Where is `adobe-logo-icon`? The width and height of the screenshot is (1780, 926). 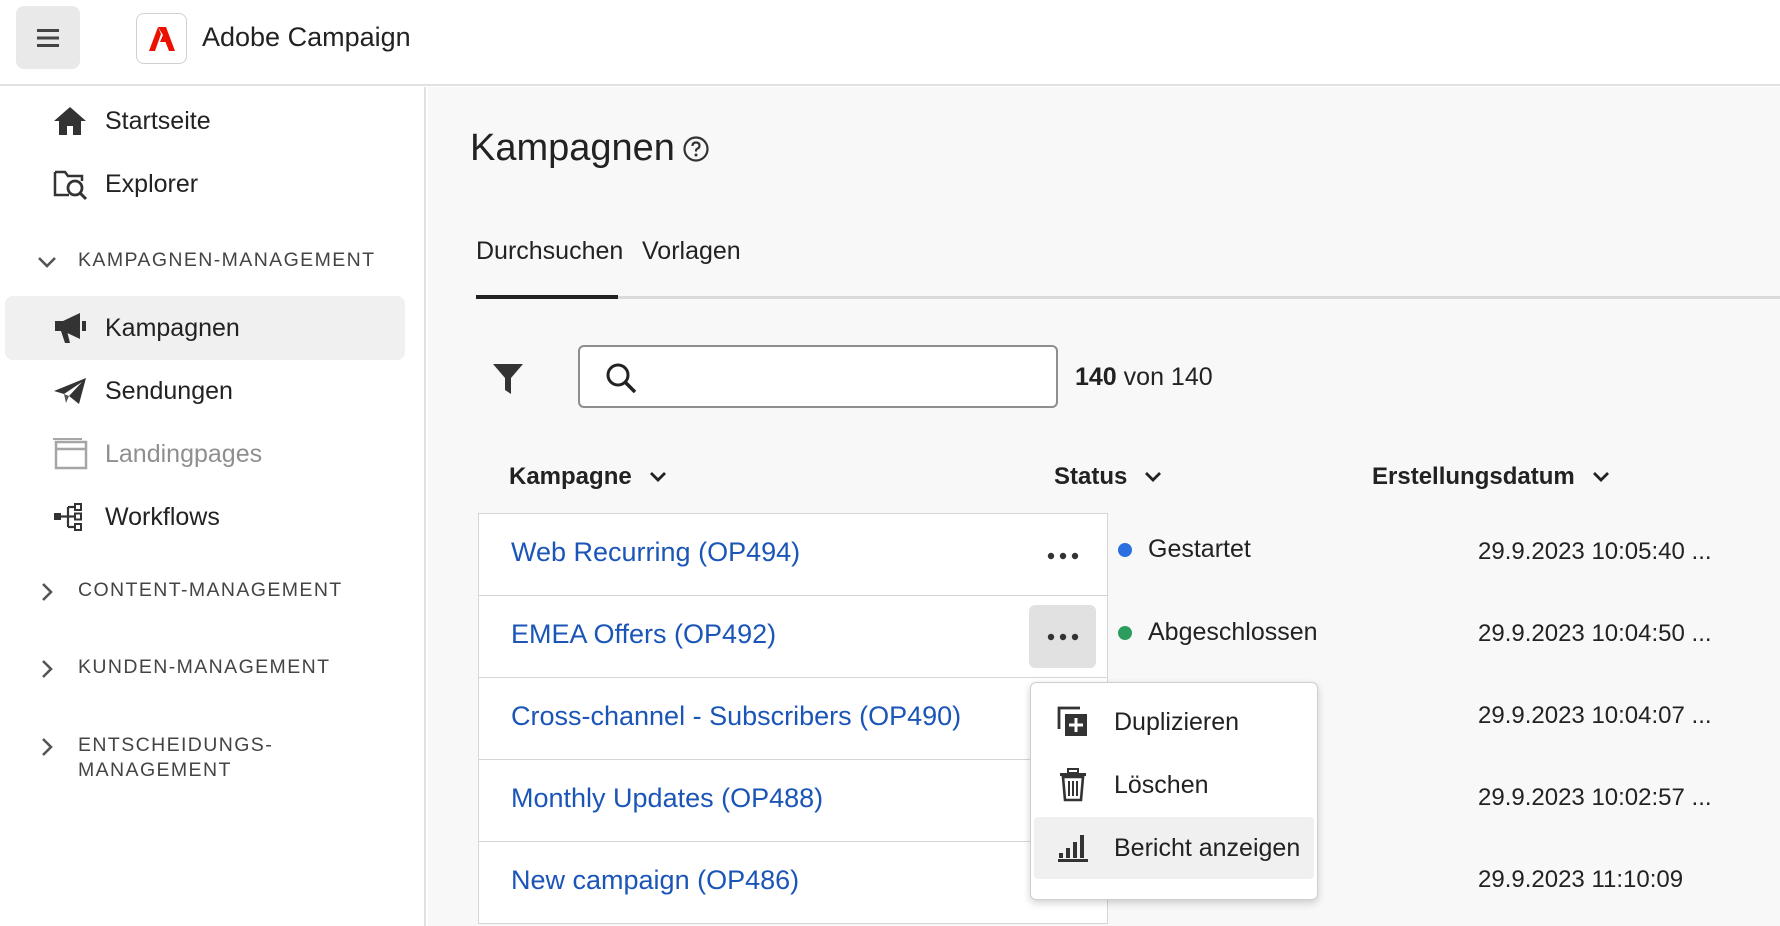 adobe-logo-icon is located at coordinates (161, 38).